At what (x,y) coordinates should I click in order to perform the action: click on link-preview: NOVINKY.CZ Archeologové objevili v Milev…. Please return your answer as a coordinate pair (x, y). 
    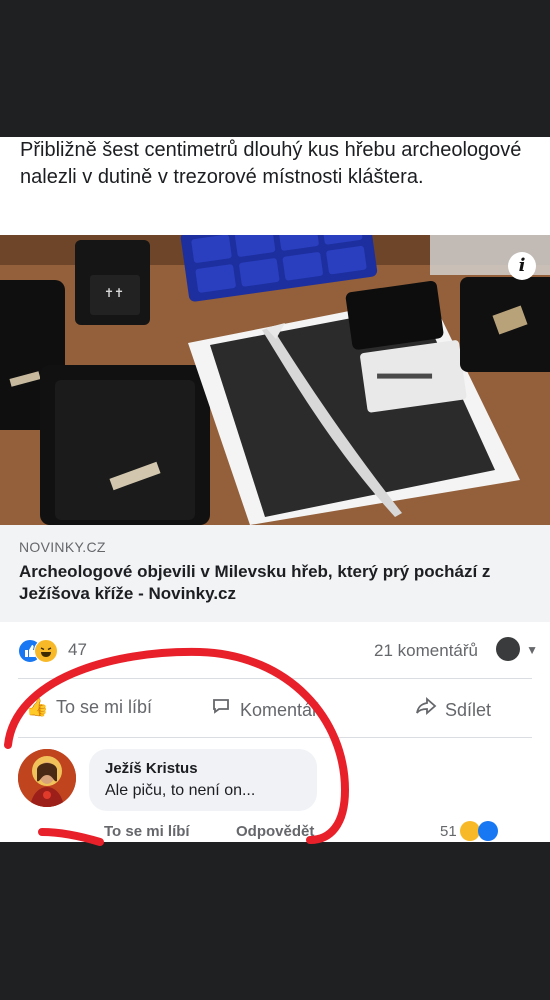
    Looking at the image, I should click on (275, 573).